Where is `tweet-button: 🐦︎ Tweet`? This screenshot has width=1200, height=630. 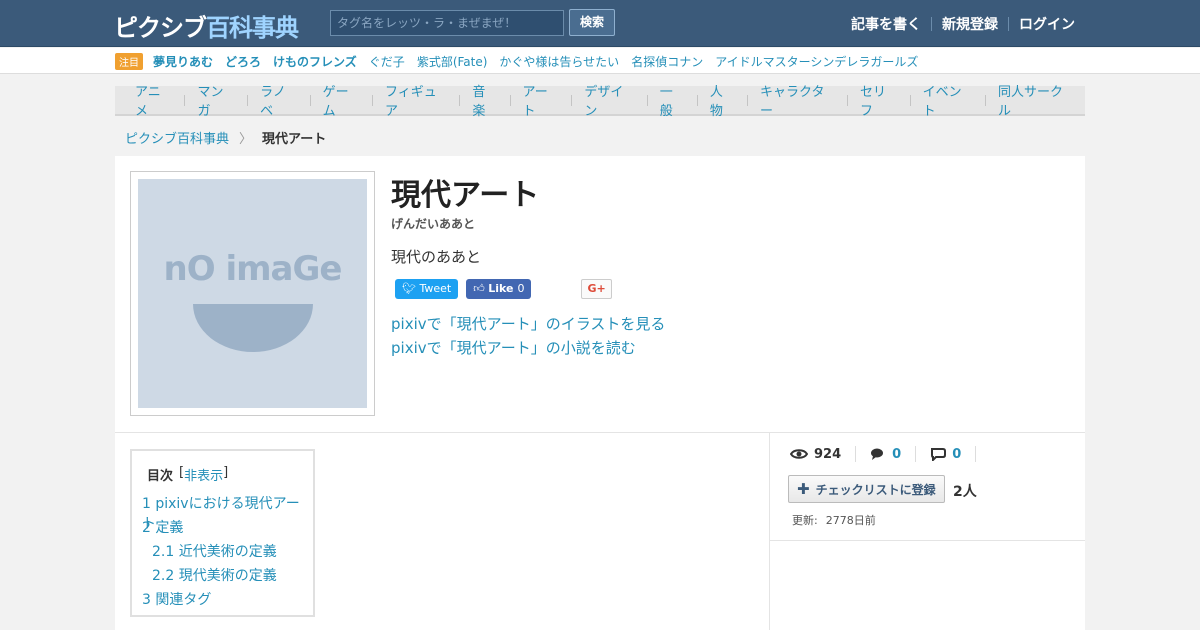 tweet-button: 🐦︎ Tweet is located at coordinates (427, 289).